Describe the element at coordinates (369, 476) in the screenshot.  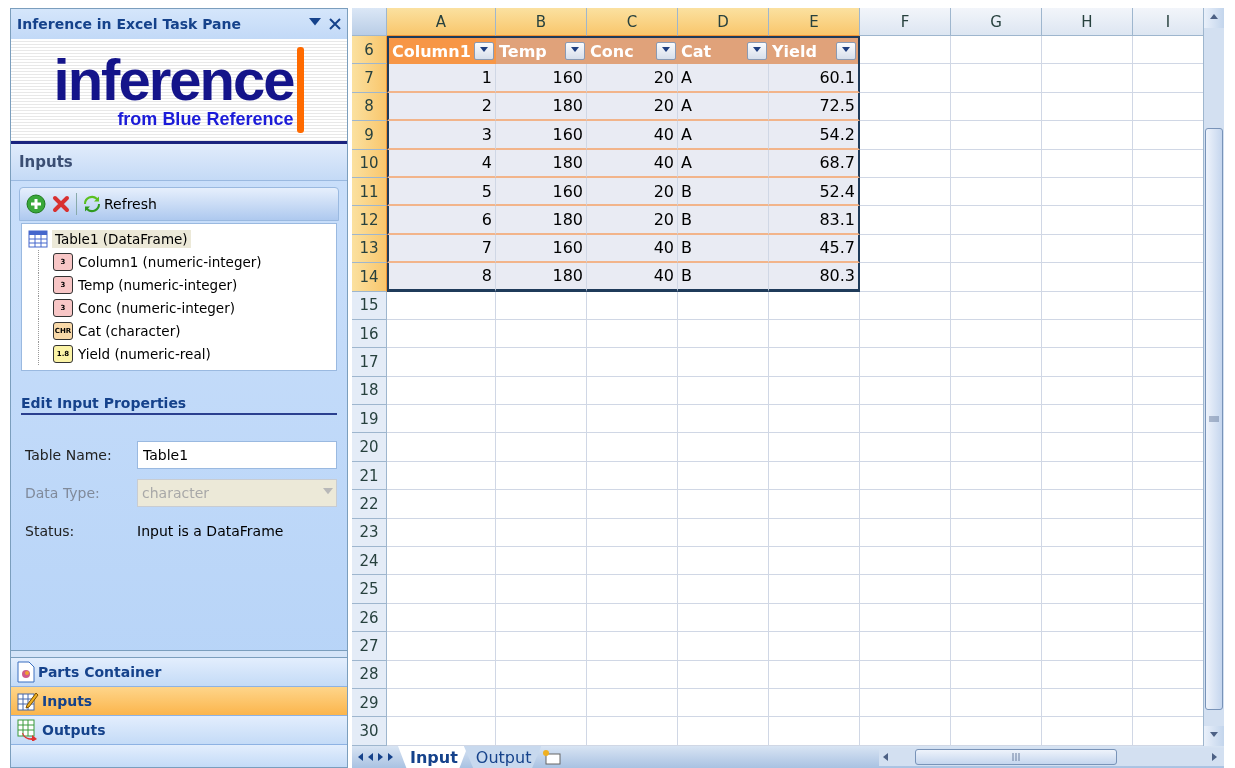
I see `row-header: 21` at that location.